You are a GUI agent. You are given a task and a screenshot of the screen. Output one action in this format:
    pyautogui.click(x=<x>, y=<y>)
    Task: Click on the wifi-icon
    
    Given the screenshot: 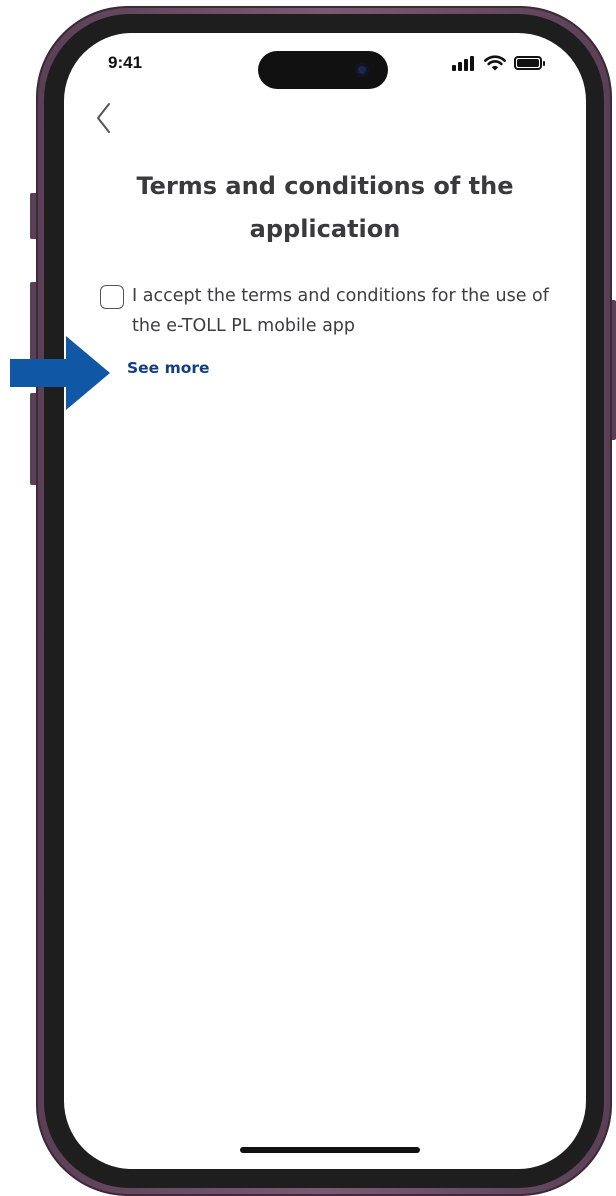 What is the action you would take?
    pyautogui.click(x=495, y=63)
    